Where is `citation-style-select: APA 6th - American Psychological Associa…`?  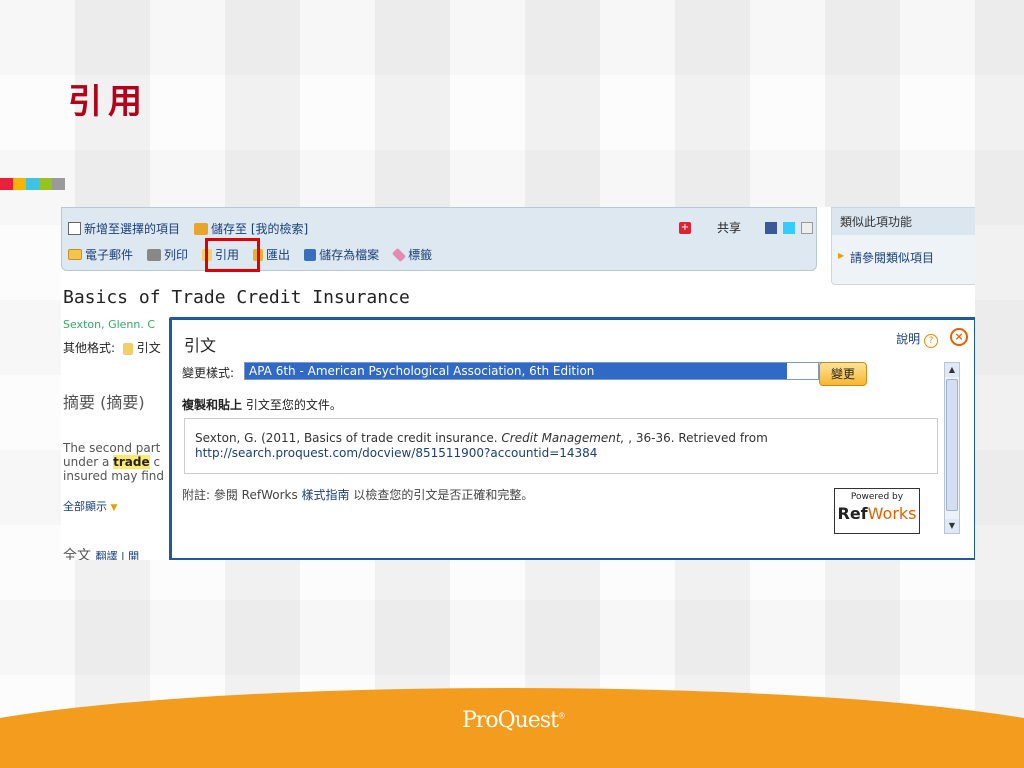
citation-style-select: APA 6th - American Psychological Associa… is located at coordinates (540, 371).